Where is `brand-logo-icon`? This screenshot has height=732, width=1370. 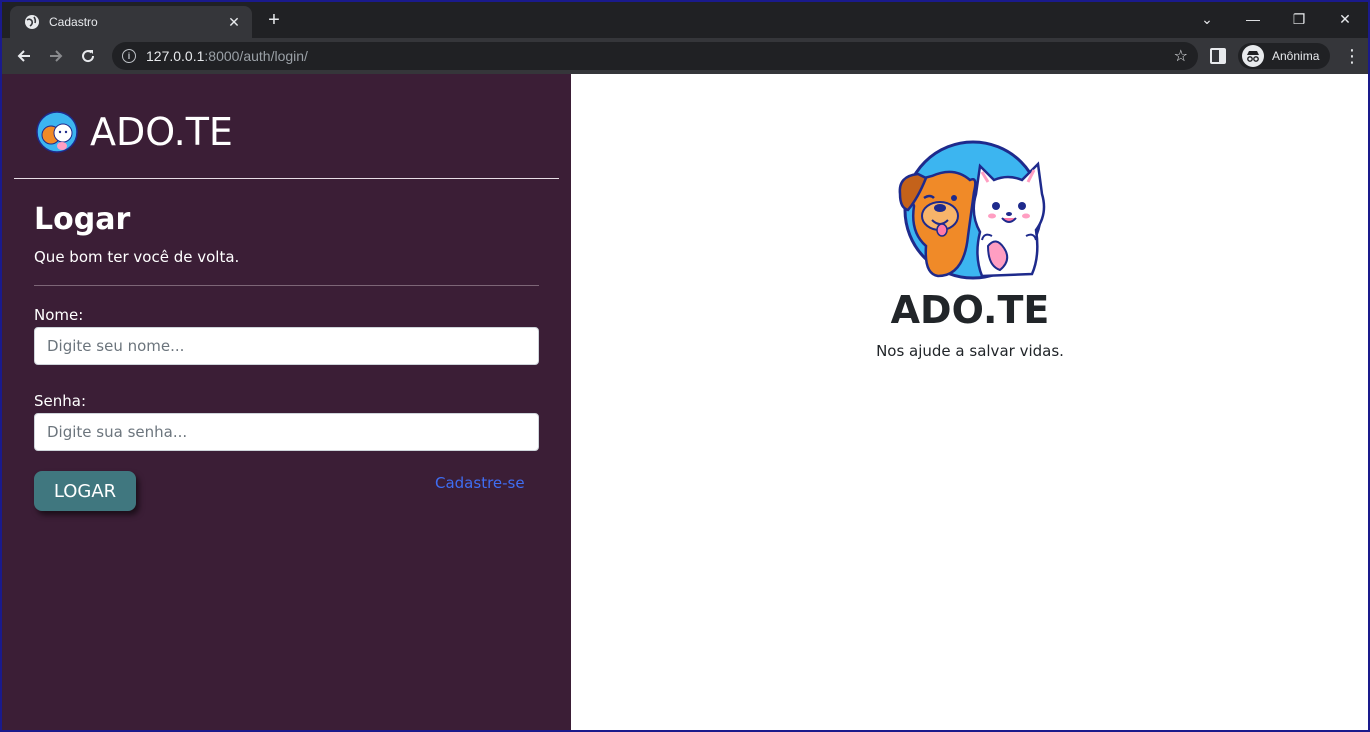
brand-logo-icon is located at coordinates (57, 132).